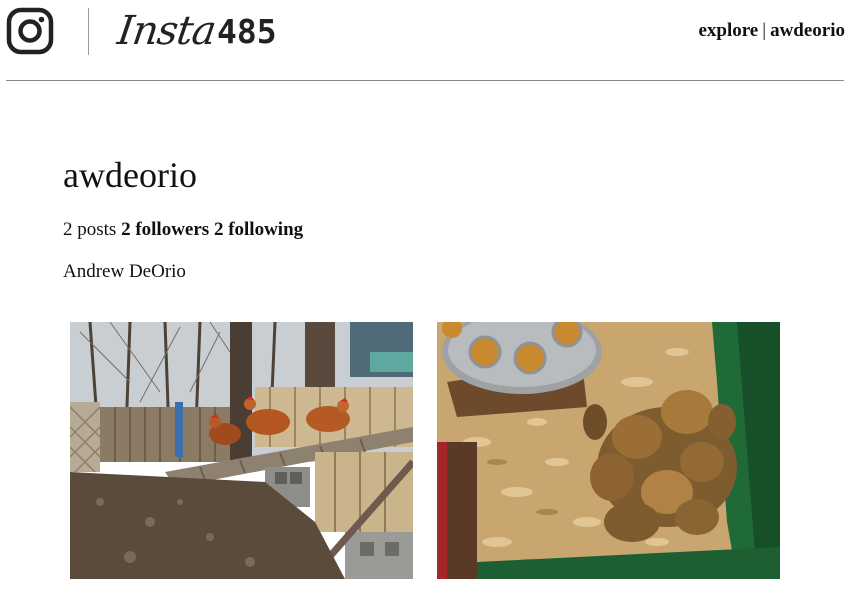 The image size is (867, 594). What do you see at coordinates (124, 271) in the screenshot?
I see `profile-full-name: Andrew DeOrio` at bounding box center [124, 271].